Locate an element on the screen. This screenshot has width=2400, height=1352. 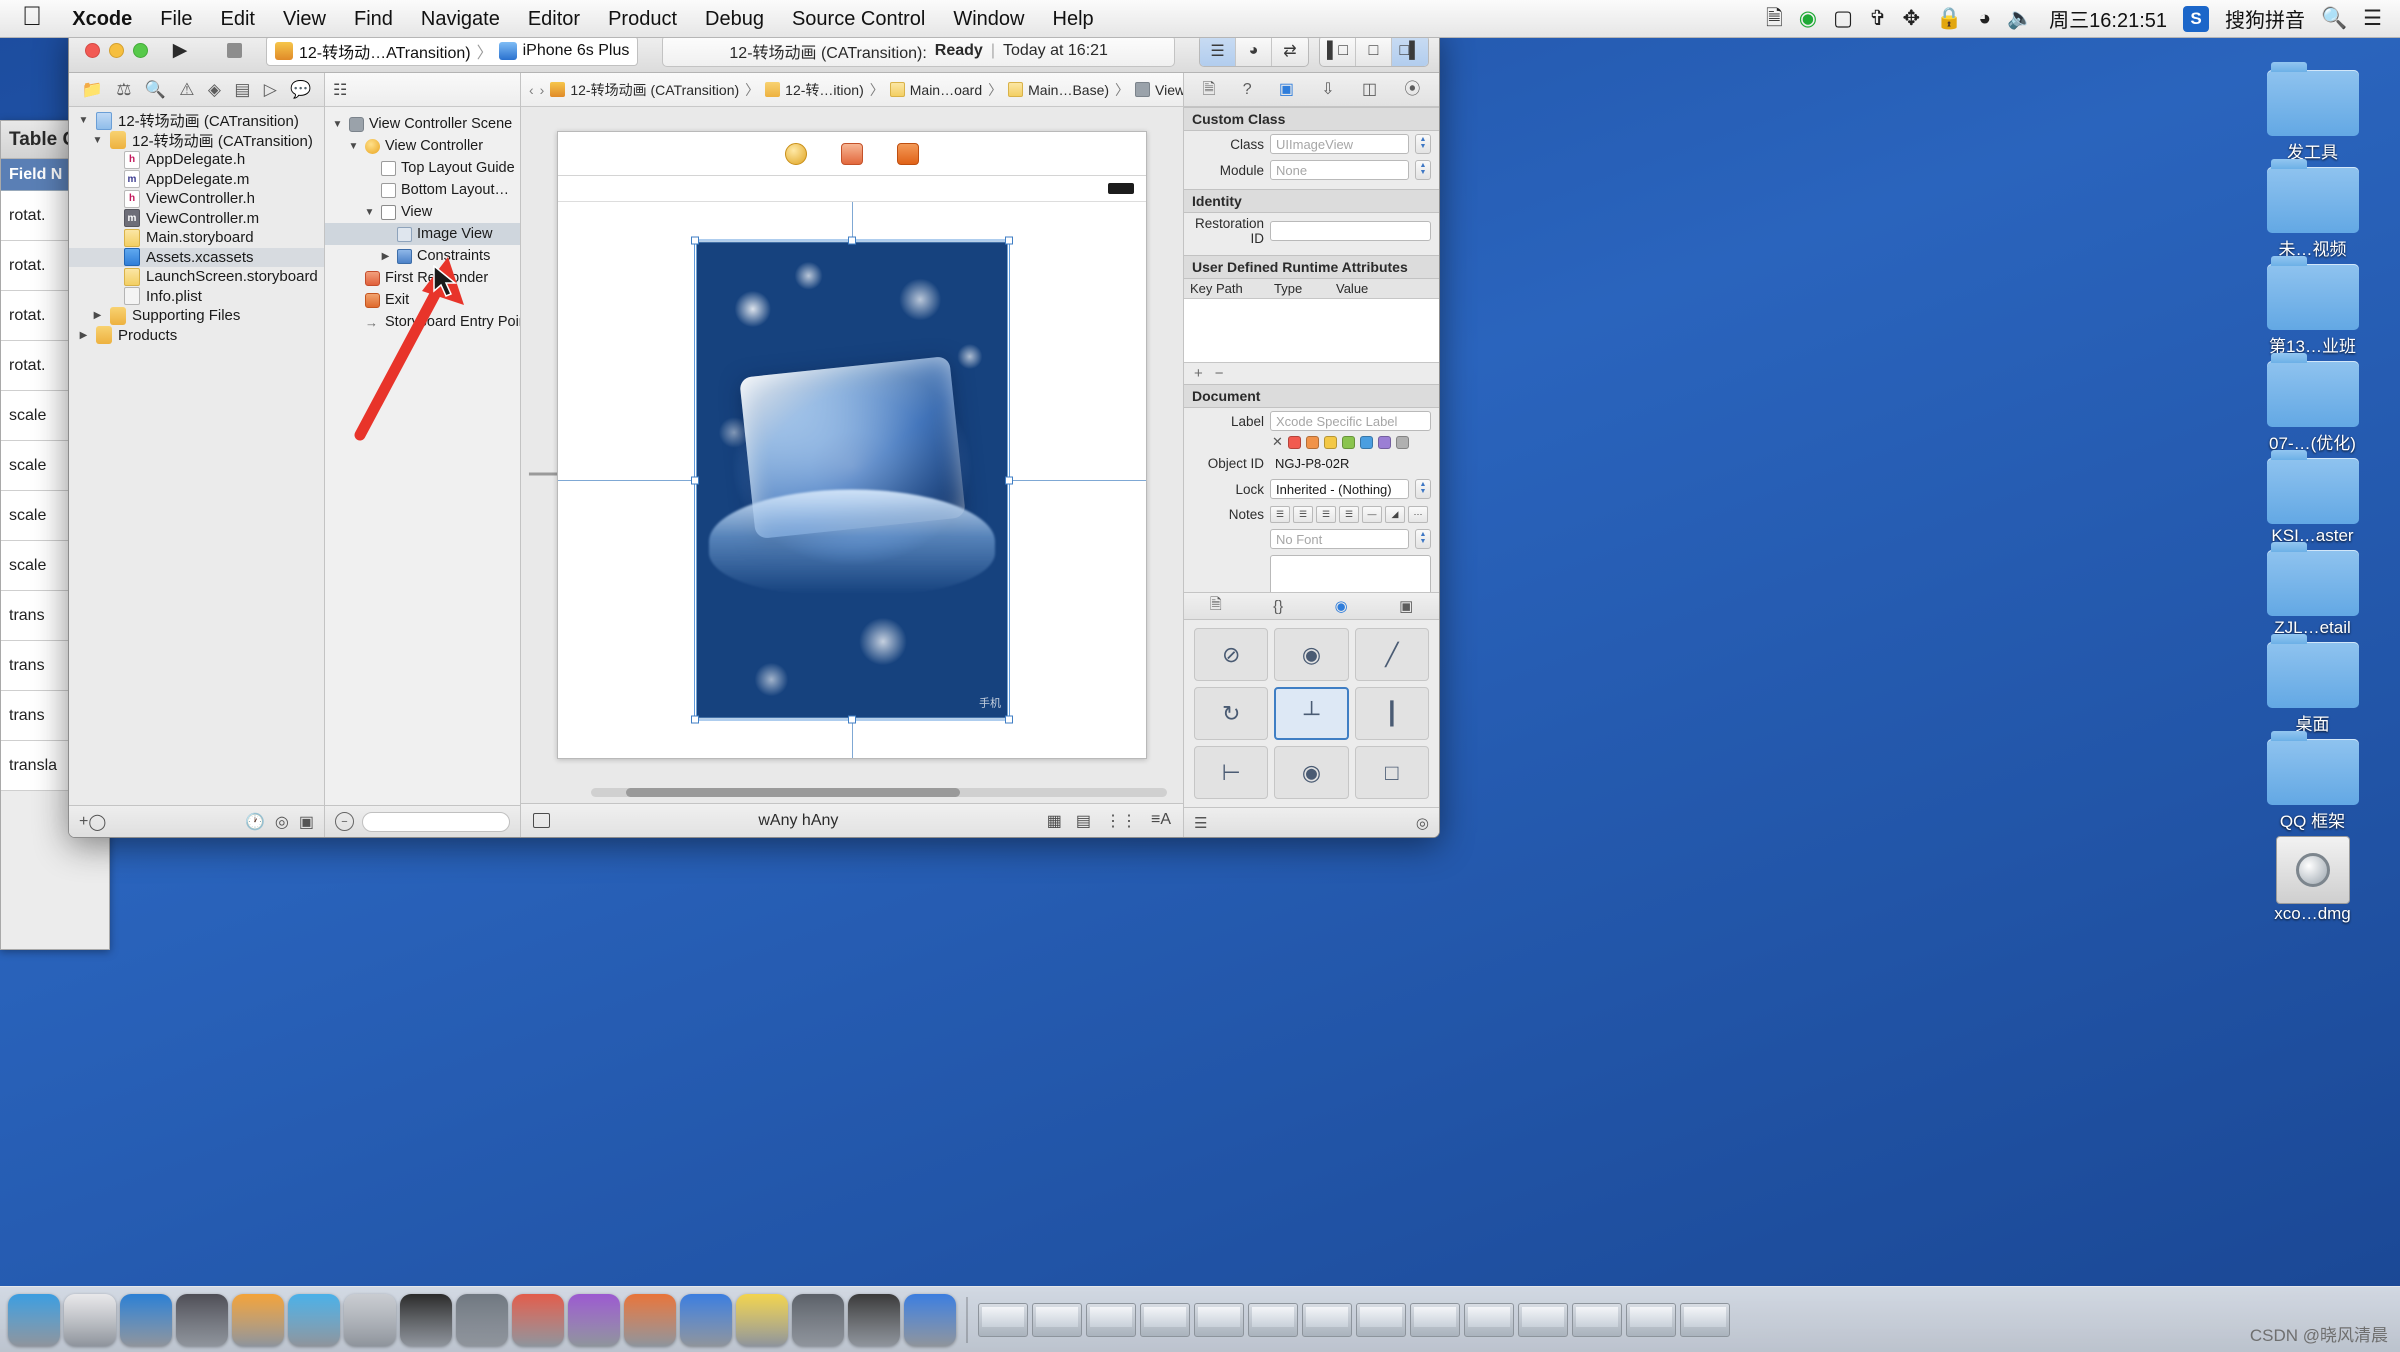
tab-project-navigator: 📁 is located at coordinates (92, 89).